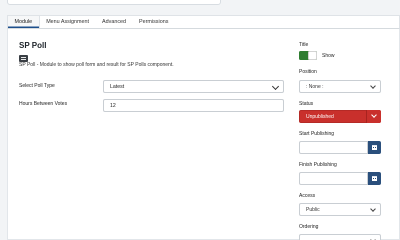 This screenshot has width=400, height=240. Describe the element at coordinates (193, 105) in the screenshot. I see `hours-between-votes-input: 12` at that location.